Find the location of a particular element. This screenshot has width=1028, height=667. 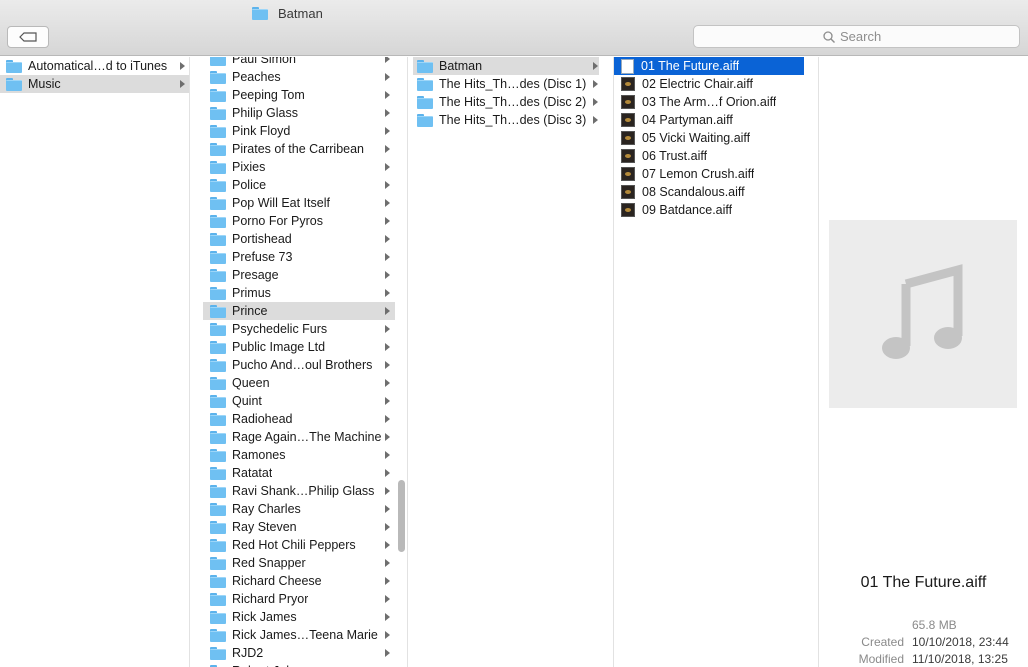

list-item: 04 Partyman.aiff is located at coordinates (709, 120).